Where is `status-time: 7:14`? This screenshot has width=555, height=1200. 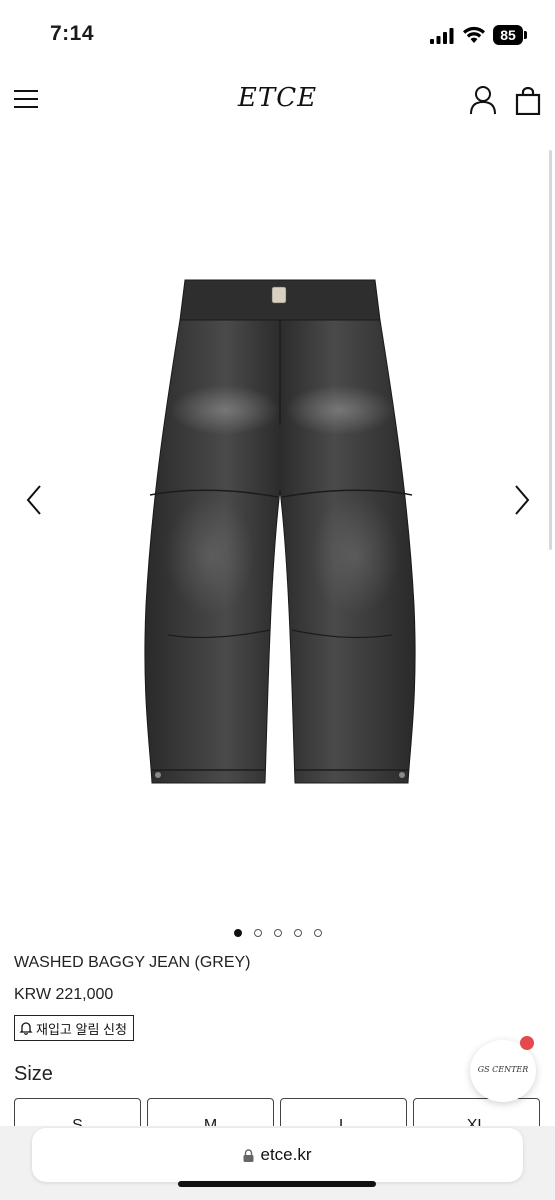 status-time: 7:14 is located at coordinates (72, 33).